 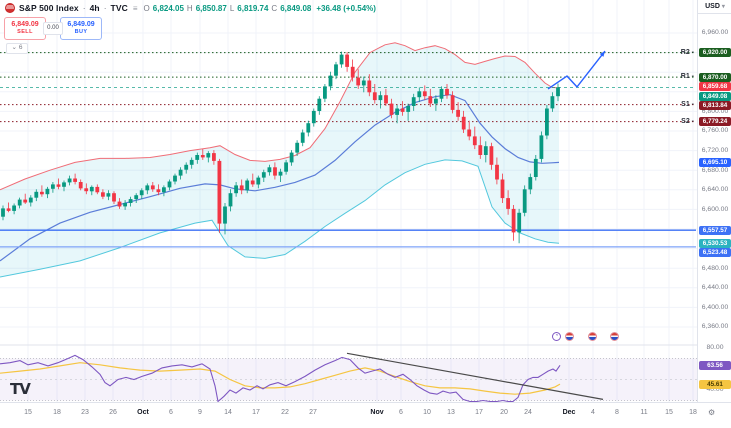 What do you see at coordinates (723, 7) in the screenshot?
I see `chevron-down-icon: ▾` at bounding box center [723, 7].